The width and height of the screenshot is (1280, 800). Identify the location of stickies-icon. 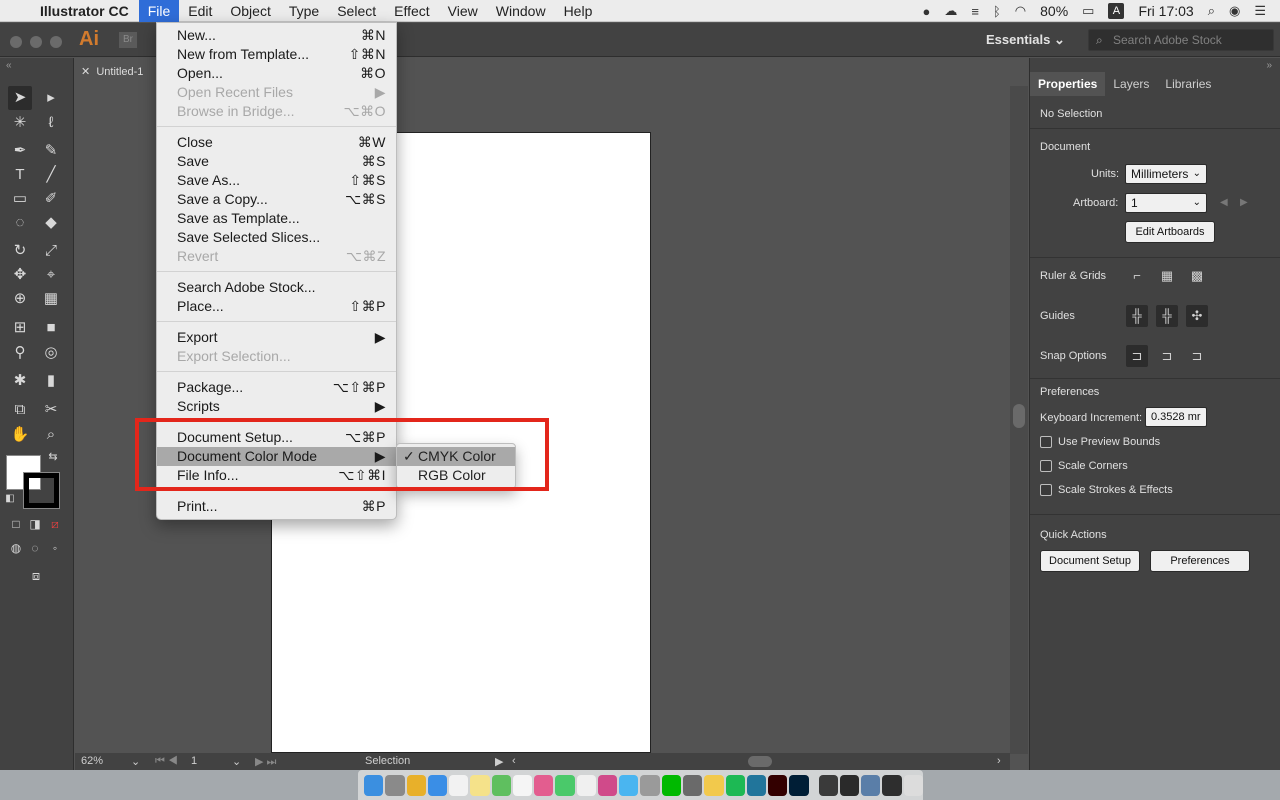
(714, 785).